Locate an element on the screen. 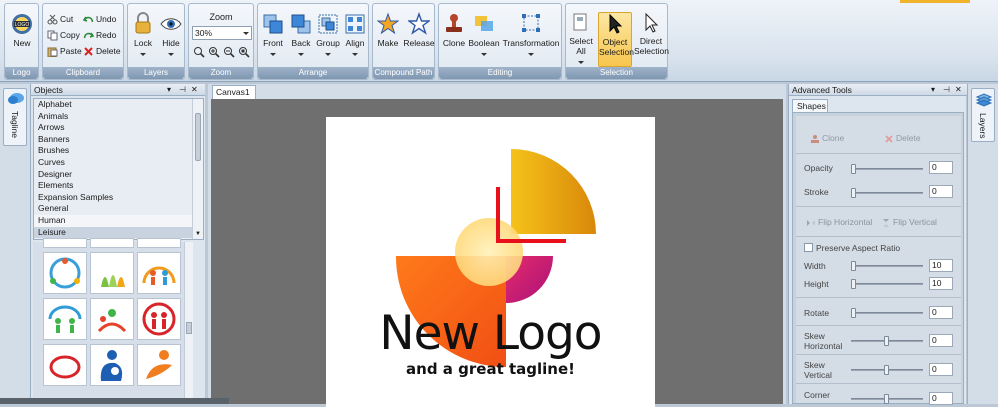  zoom-actual-icon is located at coordinates (244, 53).